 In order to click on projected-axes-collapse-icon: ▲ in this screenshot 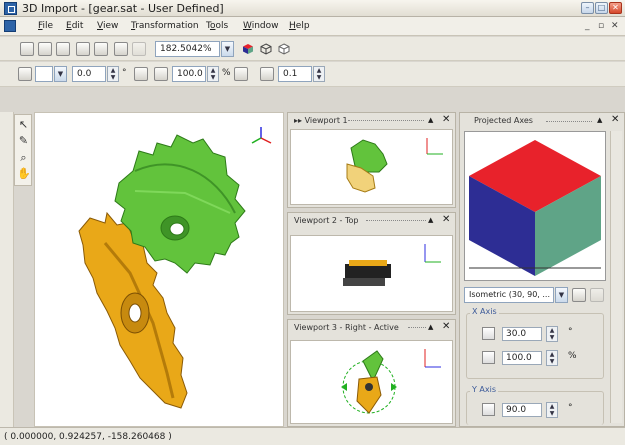, I will do `click(599, 120)`.